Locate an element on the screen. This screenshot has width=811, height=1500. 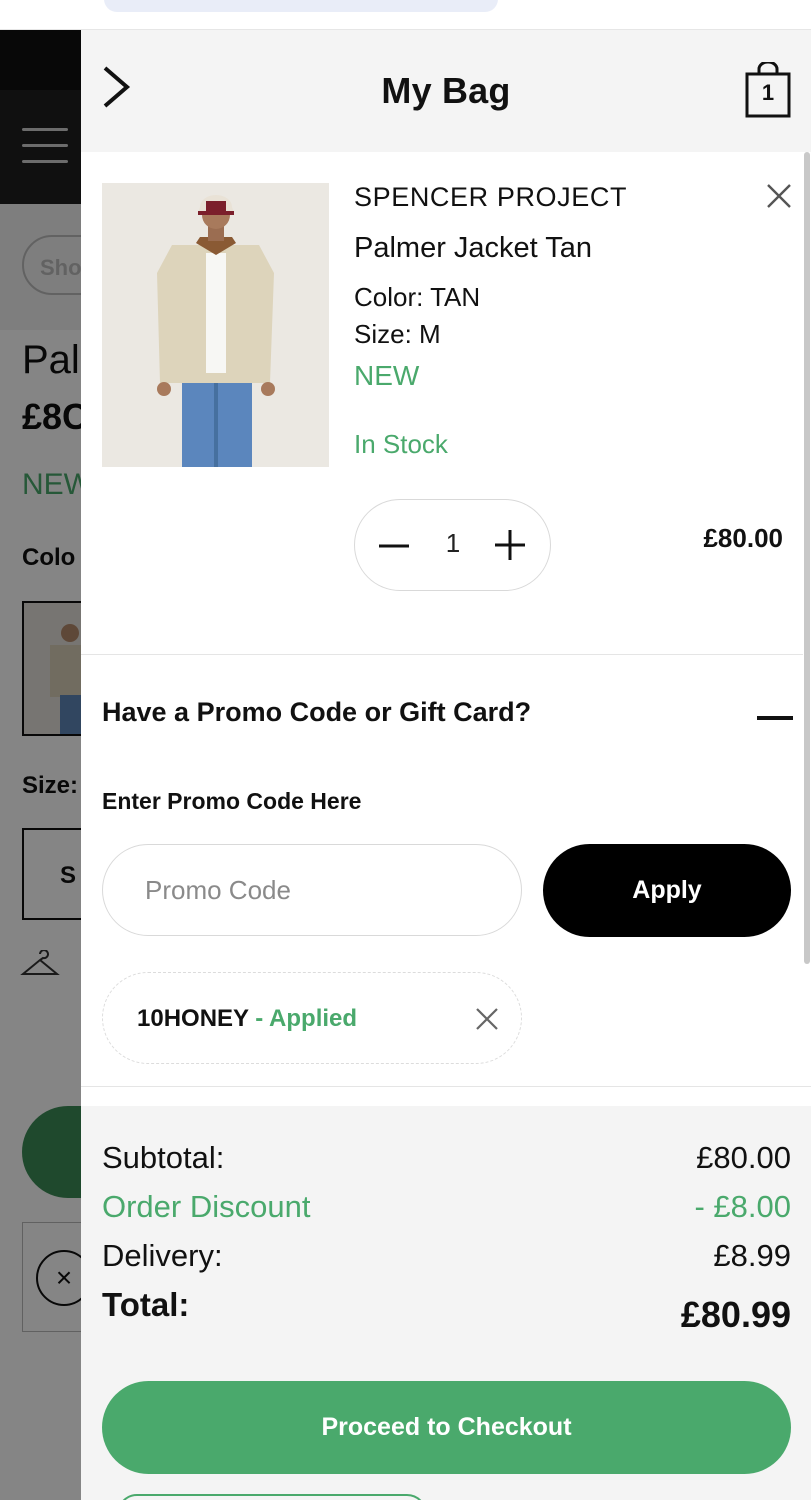
promo-label: Enter Promo Code Here is located at coordinates (232, 801).